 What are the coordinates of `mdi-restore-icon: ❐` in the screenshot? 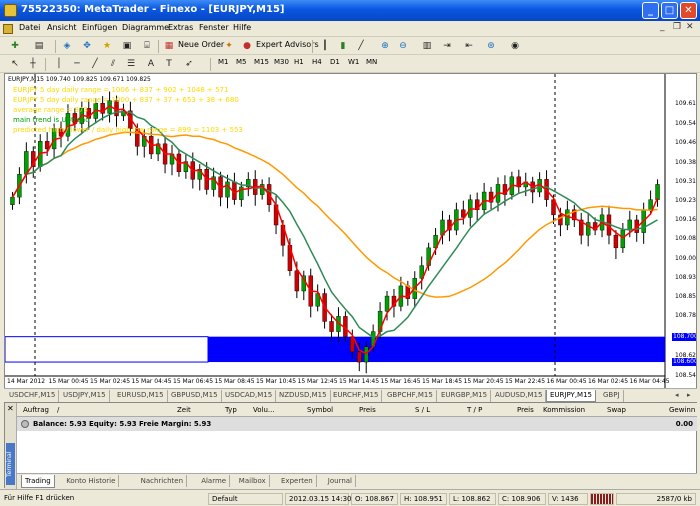 It's located at (677, 27).